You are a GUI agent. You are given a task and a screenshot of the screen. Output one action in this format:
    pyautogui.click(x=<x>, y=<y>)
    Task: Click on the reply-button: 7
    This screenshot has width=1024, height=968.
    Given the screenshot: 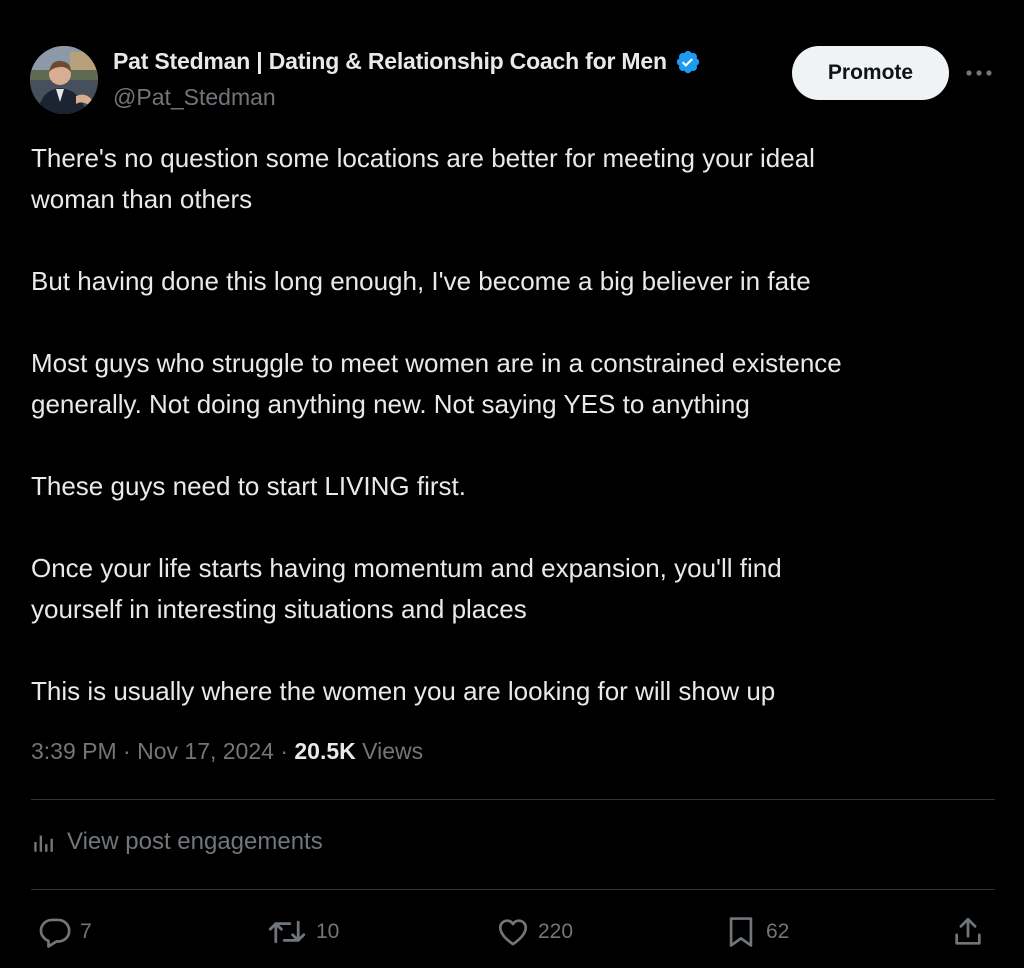 What is the action you would take?
    pyautogui.click(x=65, y=932)
    